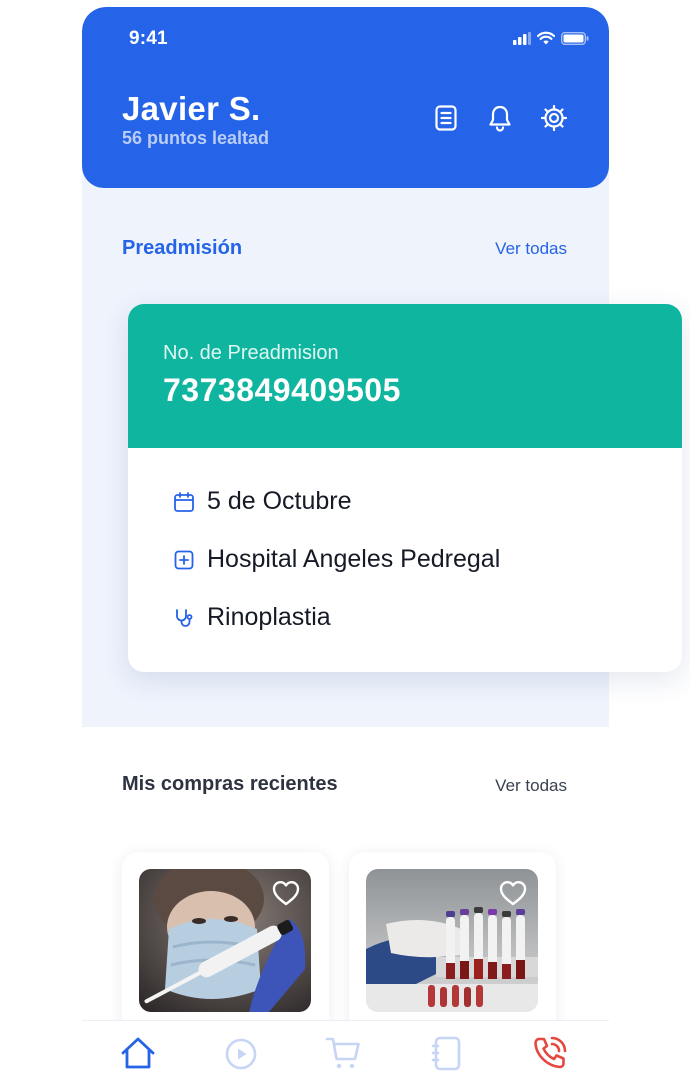 The image size is (690, 1085). I want to click on bell-icon, so click(500, 118).